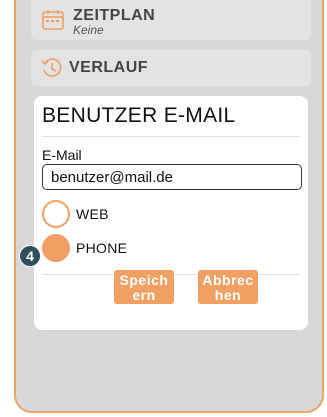 This screenshot has width=327, height=417. I want to click on email-field-label: E-Mail, so click(62, 155).